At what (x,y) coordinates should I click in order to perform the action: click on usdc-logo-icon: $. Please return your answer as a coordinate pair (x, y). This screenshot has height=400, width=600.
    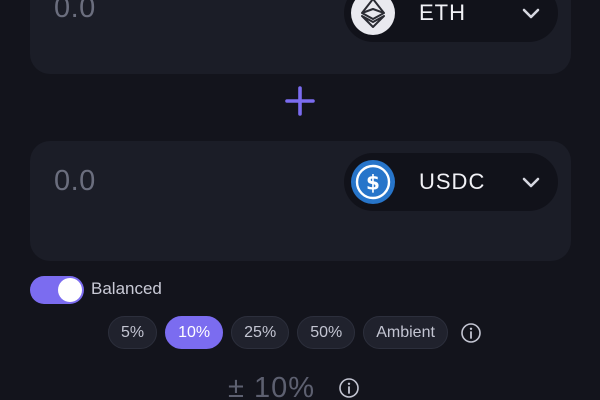
    Looking at the image, I should click on (373, 182).